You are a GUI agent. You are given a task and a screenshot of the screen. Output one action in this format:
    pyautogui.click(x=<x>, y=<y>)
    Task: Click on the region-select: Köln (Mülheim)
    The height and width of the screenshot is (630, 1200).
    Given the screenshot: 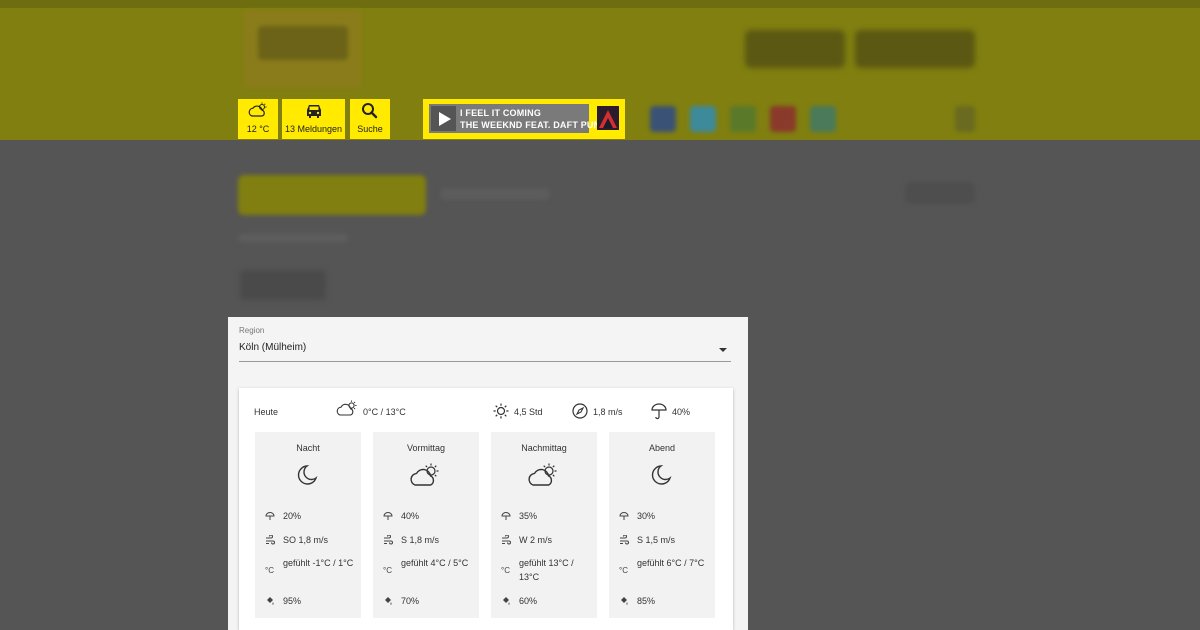 What is the action you would take?
    pyautogui.click(x=485, y=350)
    